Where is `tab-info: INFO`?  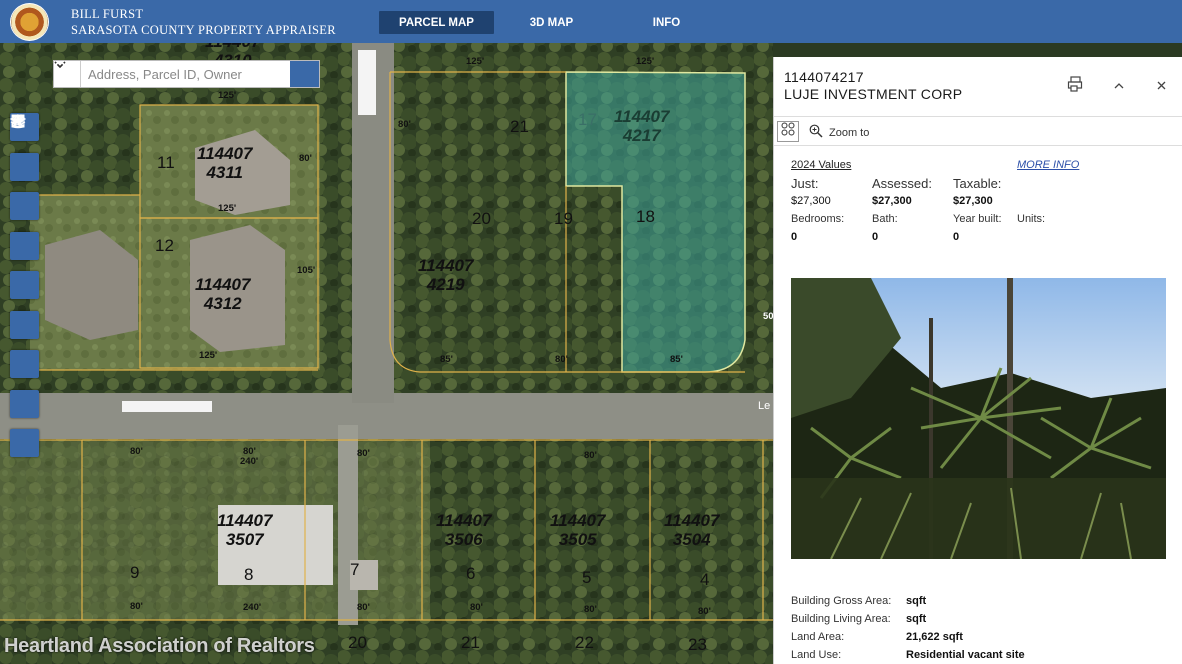 tab-info: INFO is located at coordinates (666, 22).